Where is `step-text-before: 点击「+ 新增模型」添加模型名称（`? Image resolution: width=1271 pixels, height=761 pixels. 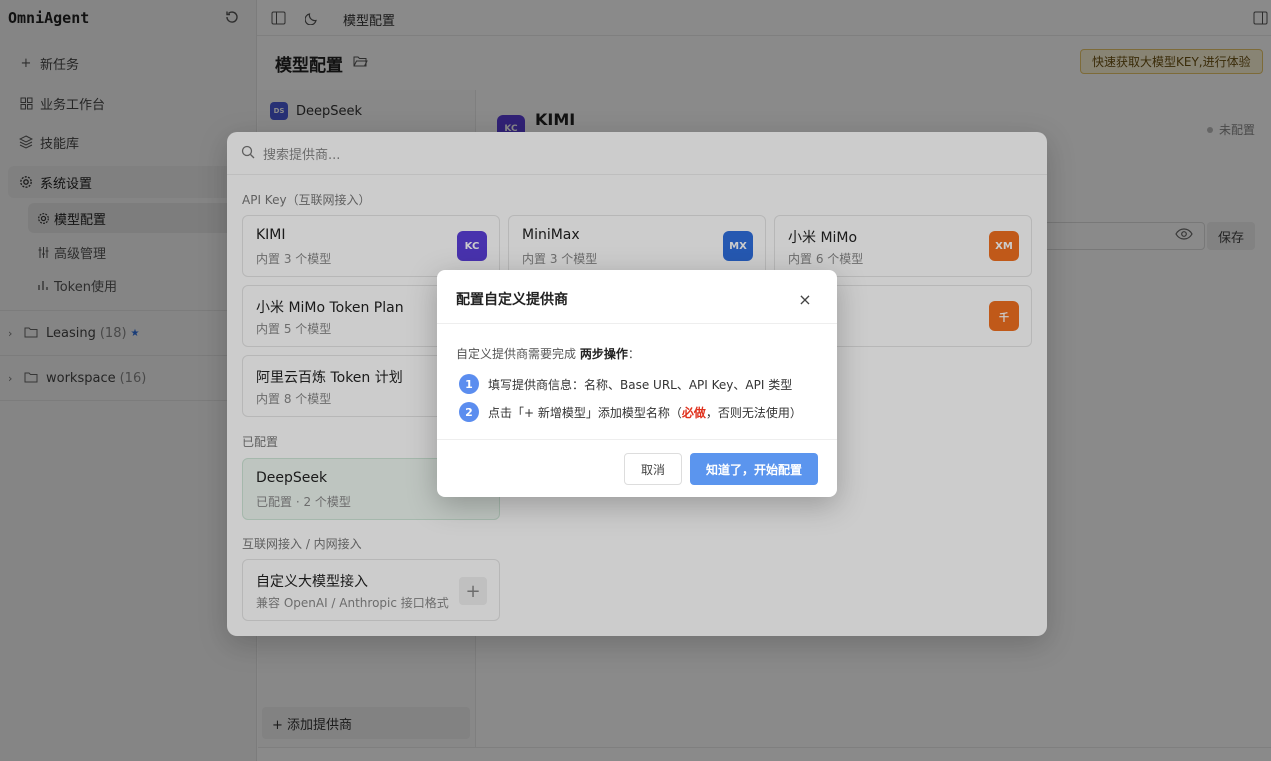
step-text-before: 点击「+ 新增模型」添加模型名称（ is located at coordinates (585, 412).